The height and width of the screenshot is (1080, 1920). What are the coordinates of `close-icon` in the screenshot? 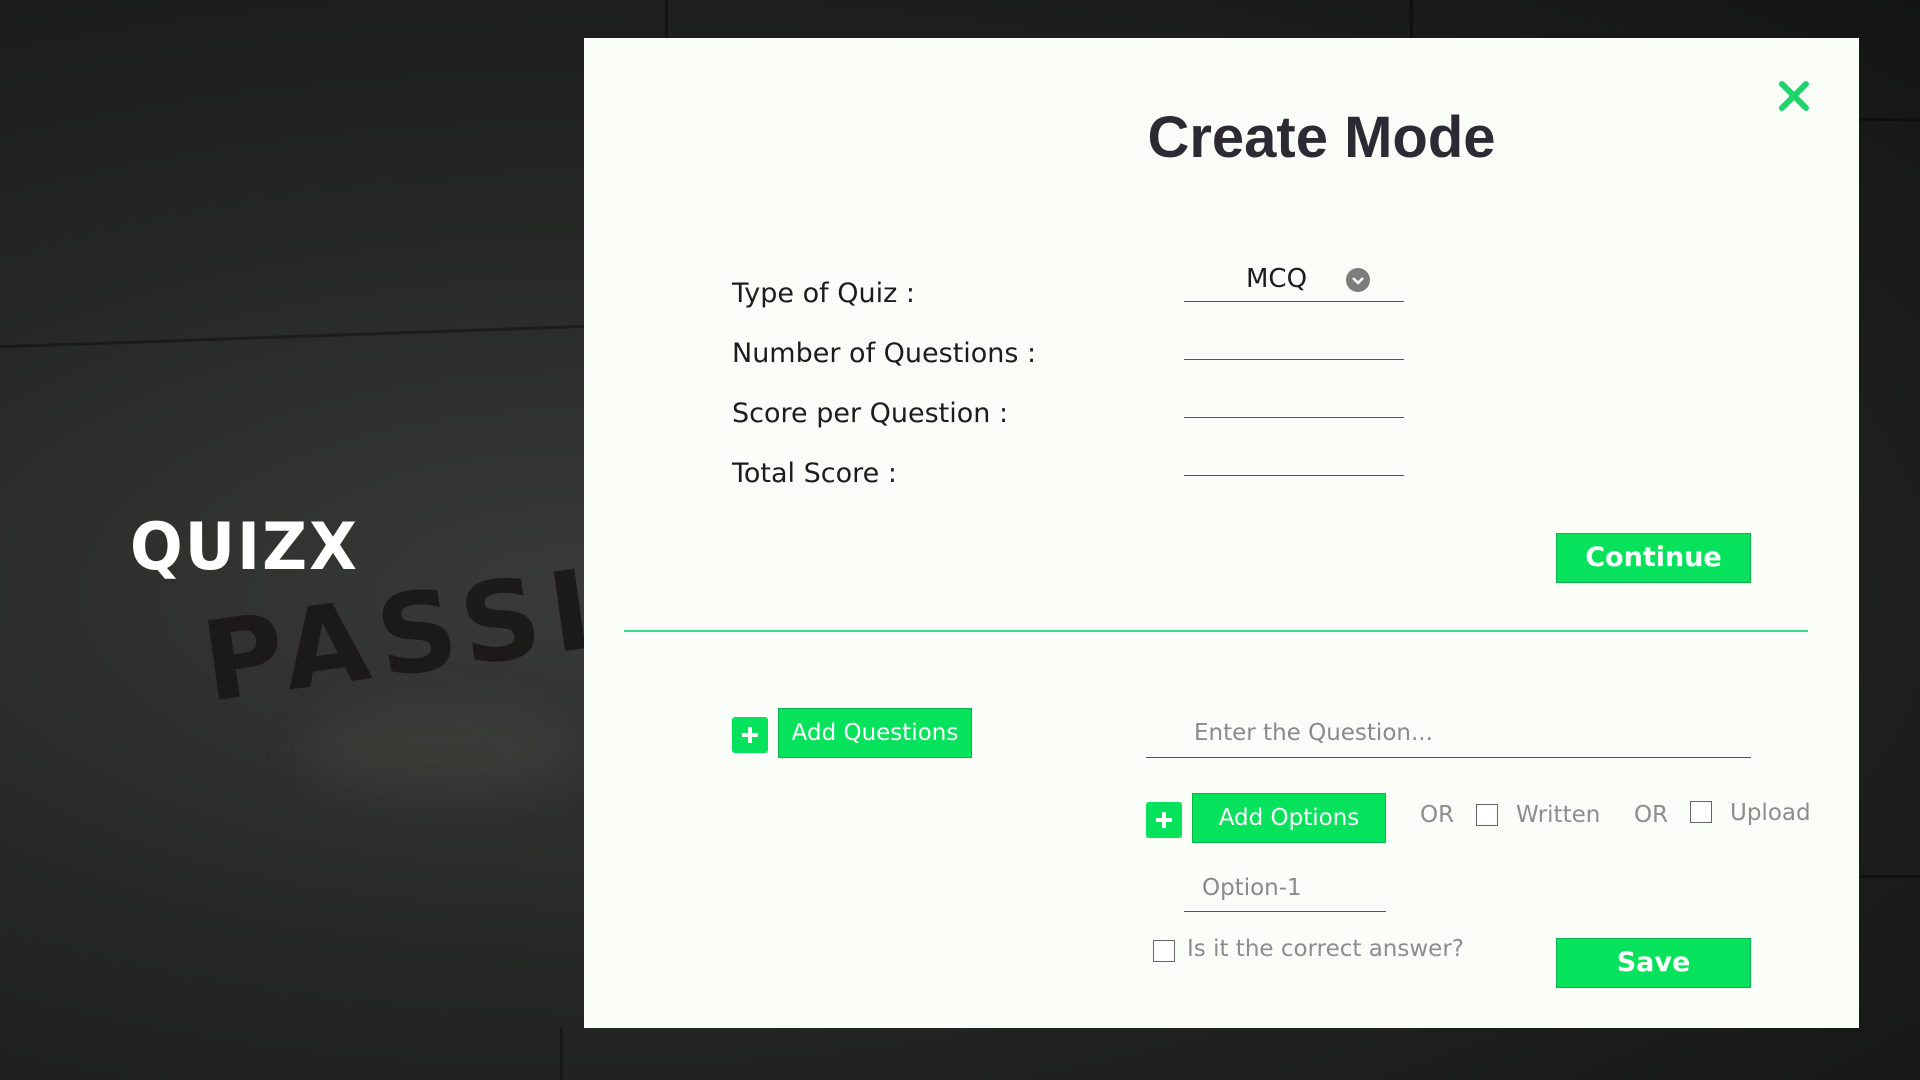 It's located at (1794, 96).